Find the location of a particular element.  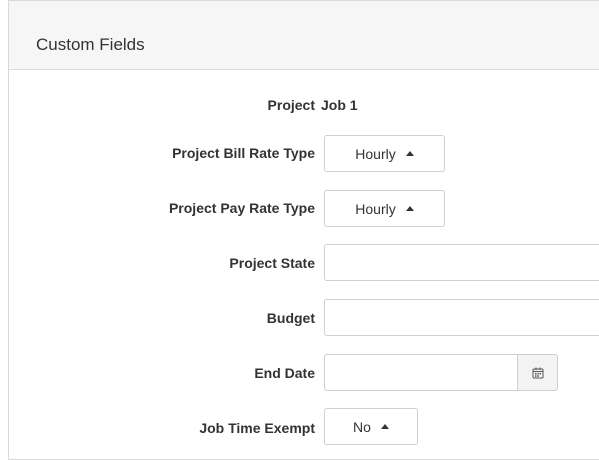

project-state-label: Project State is located at coordinates (272, 263).